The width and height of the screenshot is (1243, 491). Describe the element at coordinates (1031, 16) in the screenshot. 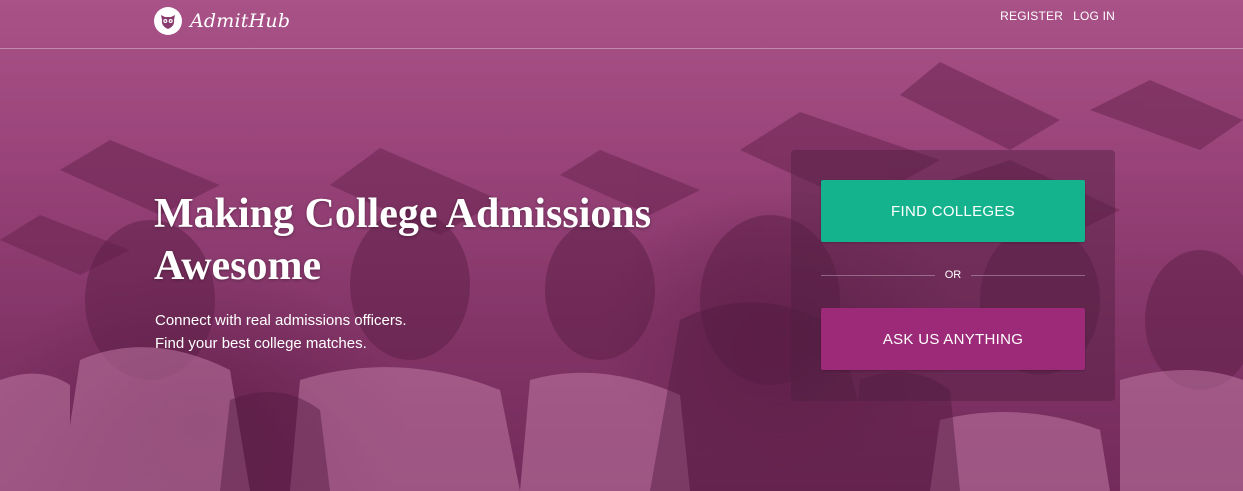

I see `register-link: REGISTER` at that location.